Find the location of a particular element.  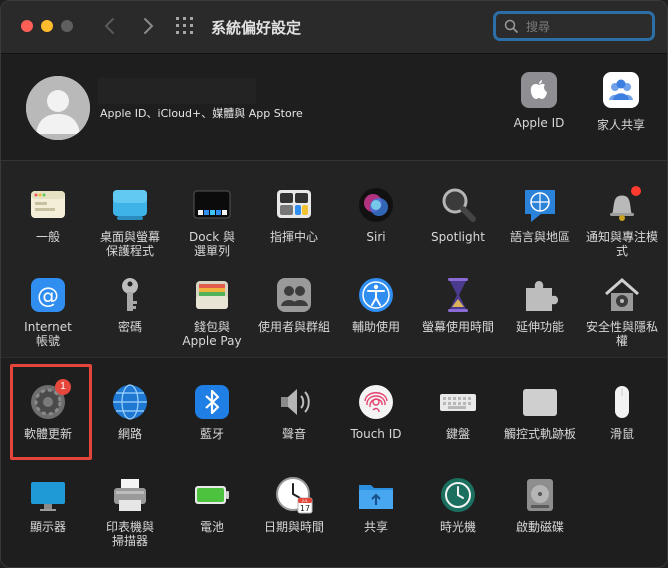

pane-accessibility: 輔助使用 is located at coordinates (376, 305).